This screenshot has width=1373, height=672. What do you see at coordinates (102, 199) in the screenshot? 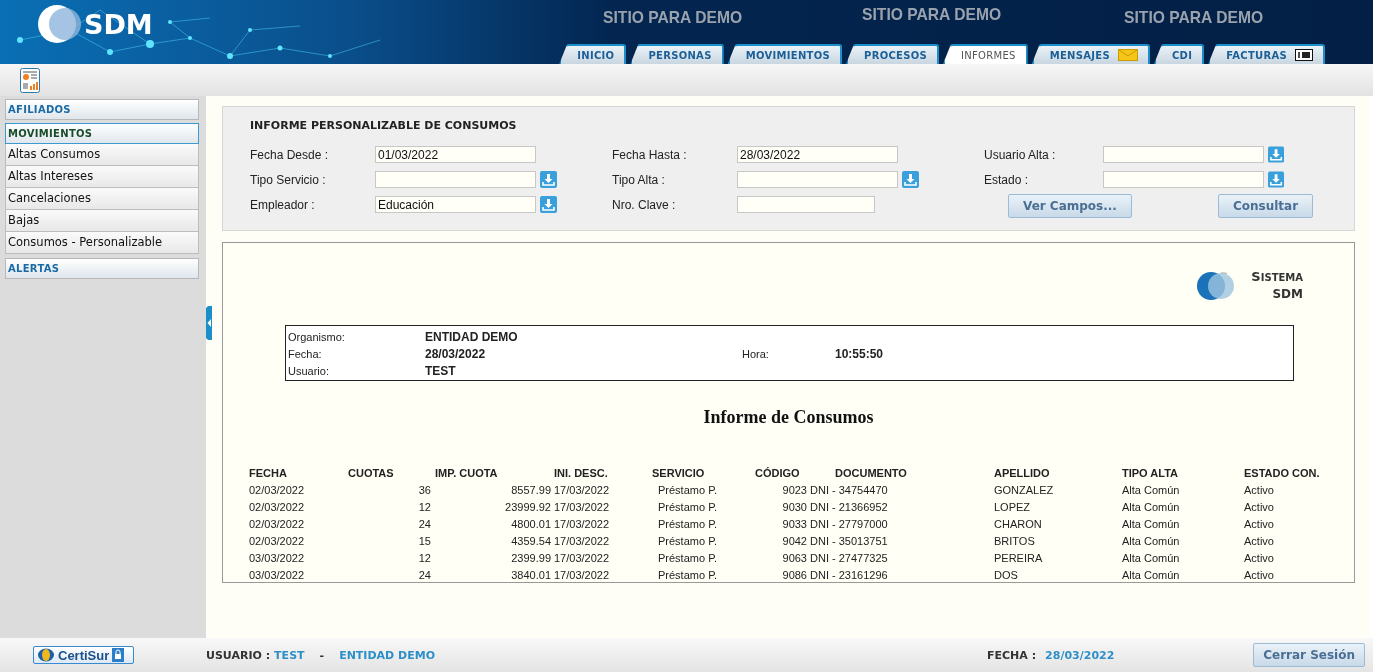
I see `menu-item: Cancelaciones` at bounding box center [102, 199].